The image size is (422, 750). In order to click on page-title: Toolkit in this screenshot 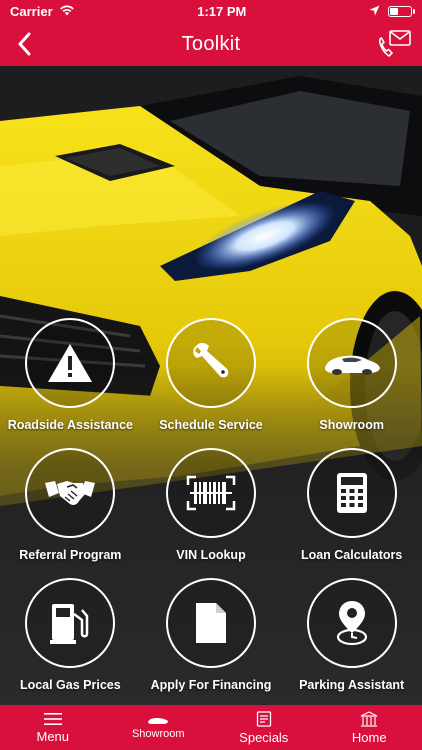, I will do `click(211, 43)`.